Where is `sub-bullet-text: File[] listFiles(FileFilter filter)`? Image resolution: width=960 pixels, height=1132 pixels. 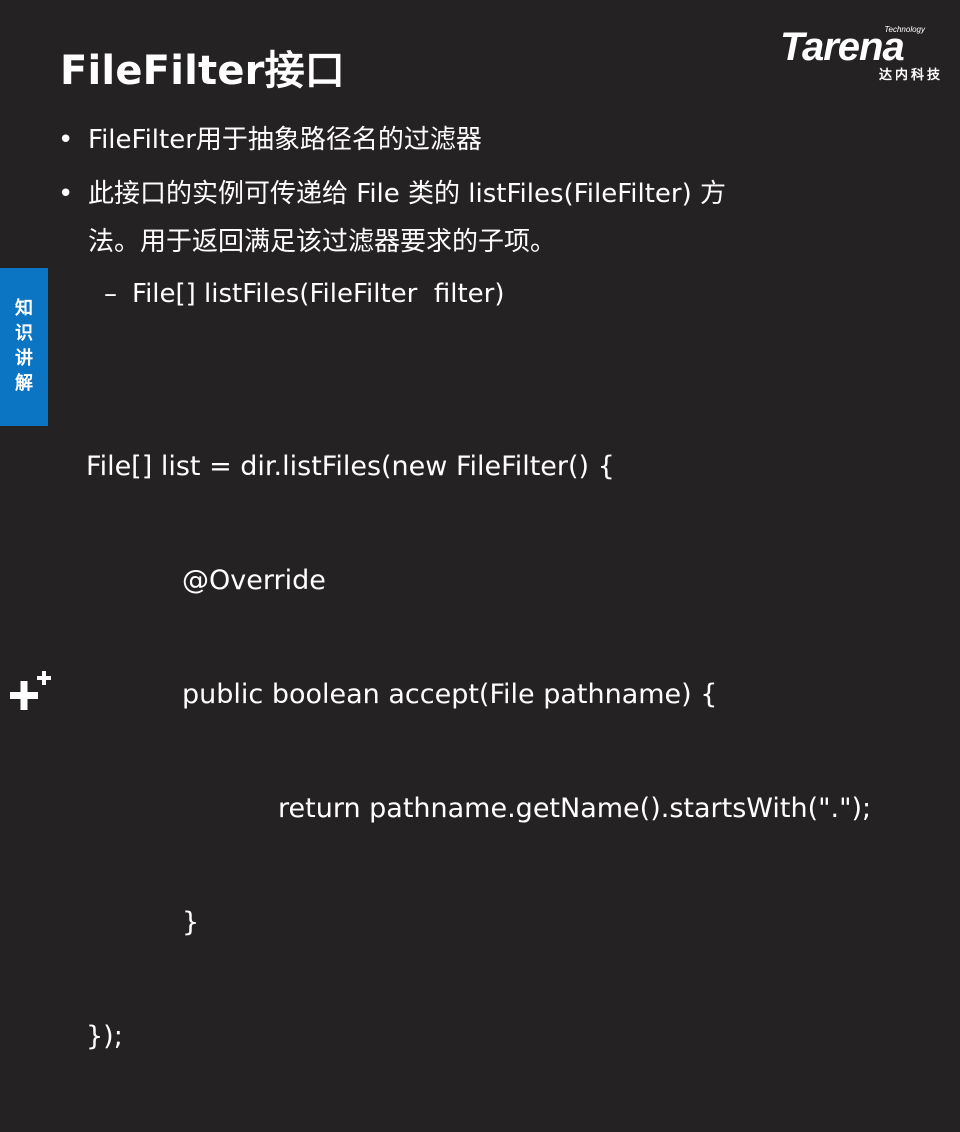
sub-bullet-text: File[] listFiles(FileFilter filter) is located at coordinates (318, 294).